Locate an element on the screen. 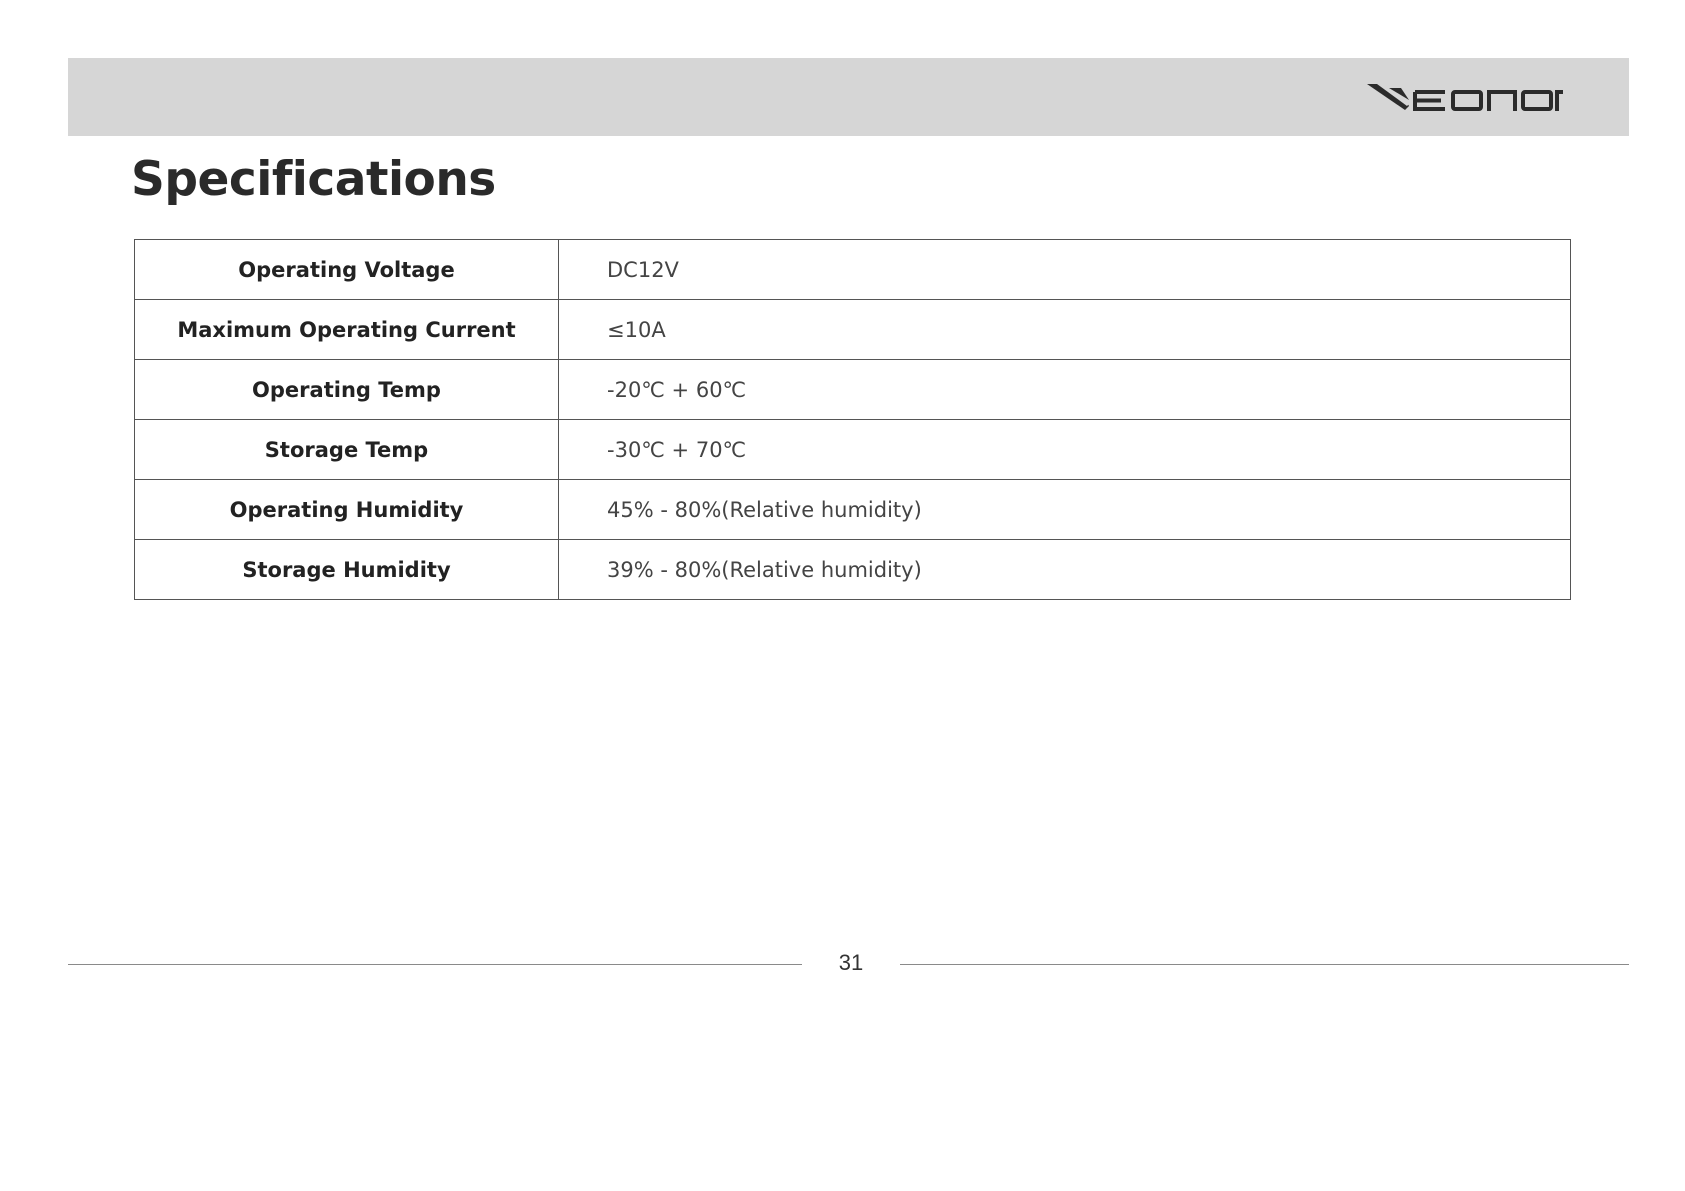 Image resolution: width=1685 pixels, height=1191 pixels. spec-row-max-current: Maximum Operating Current ≤10A is located at coordinates (852, 329).